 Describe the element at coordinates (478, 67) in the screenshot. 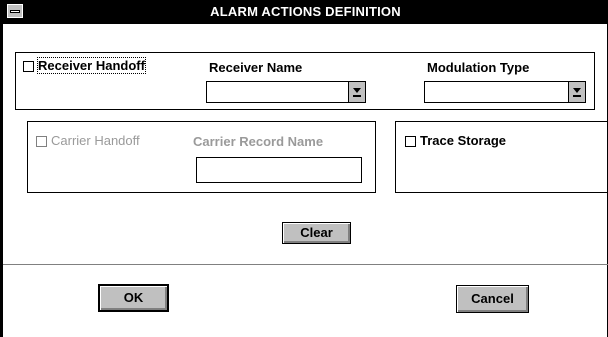

I see `modulation-type-label: Modulation Type` at that location.